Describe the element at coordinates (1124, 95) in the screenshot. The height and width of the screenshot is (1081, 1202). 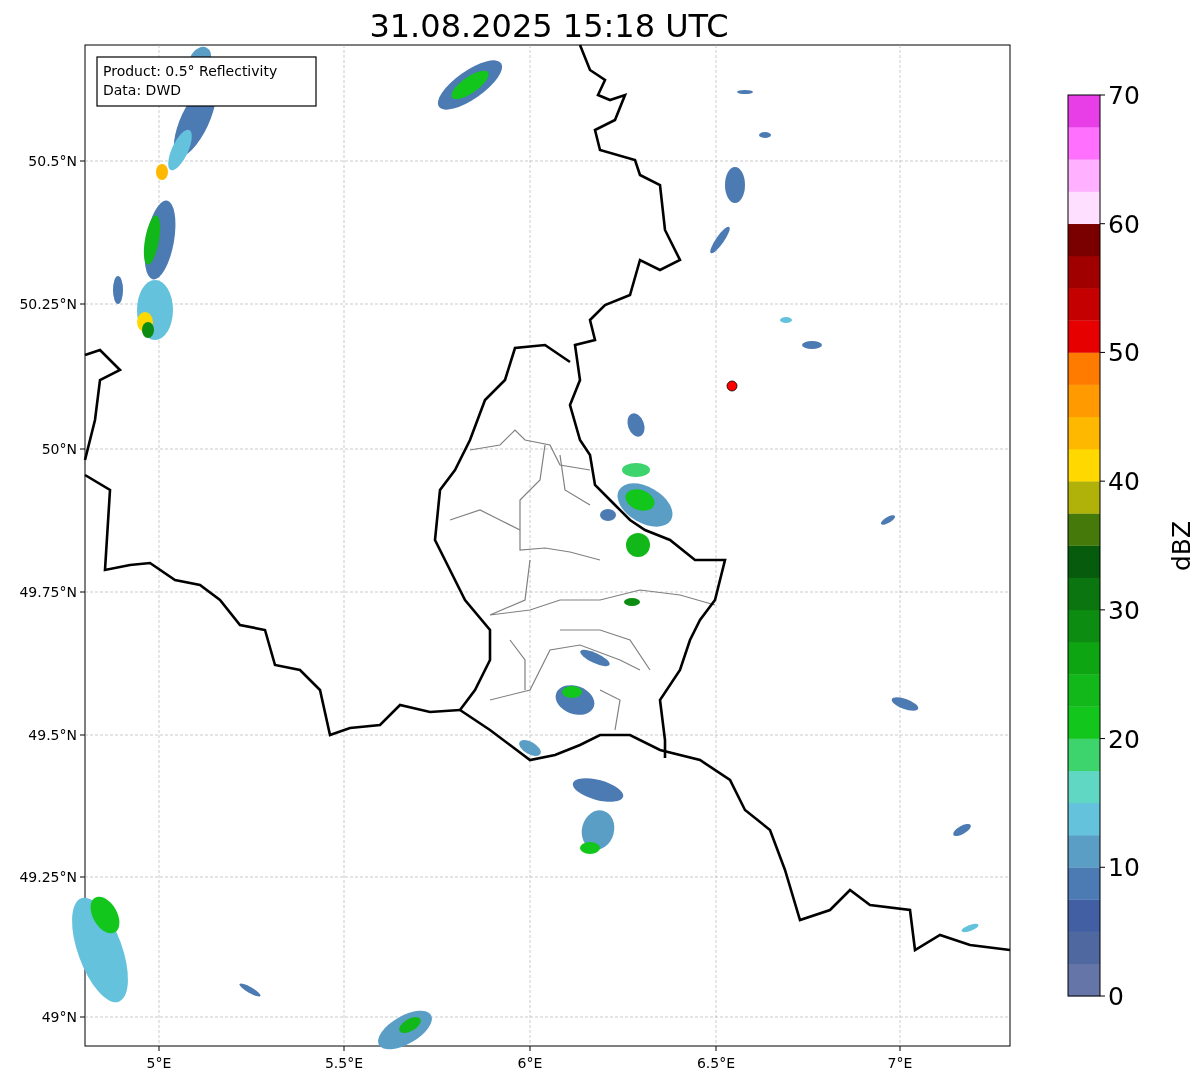
I see `colorbar-tick-label: 70` at that location.